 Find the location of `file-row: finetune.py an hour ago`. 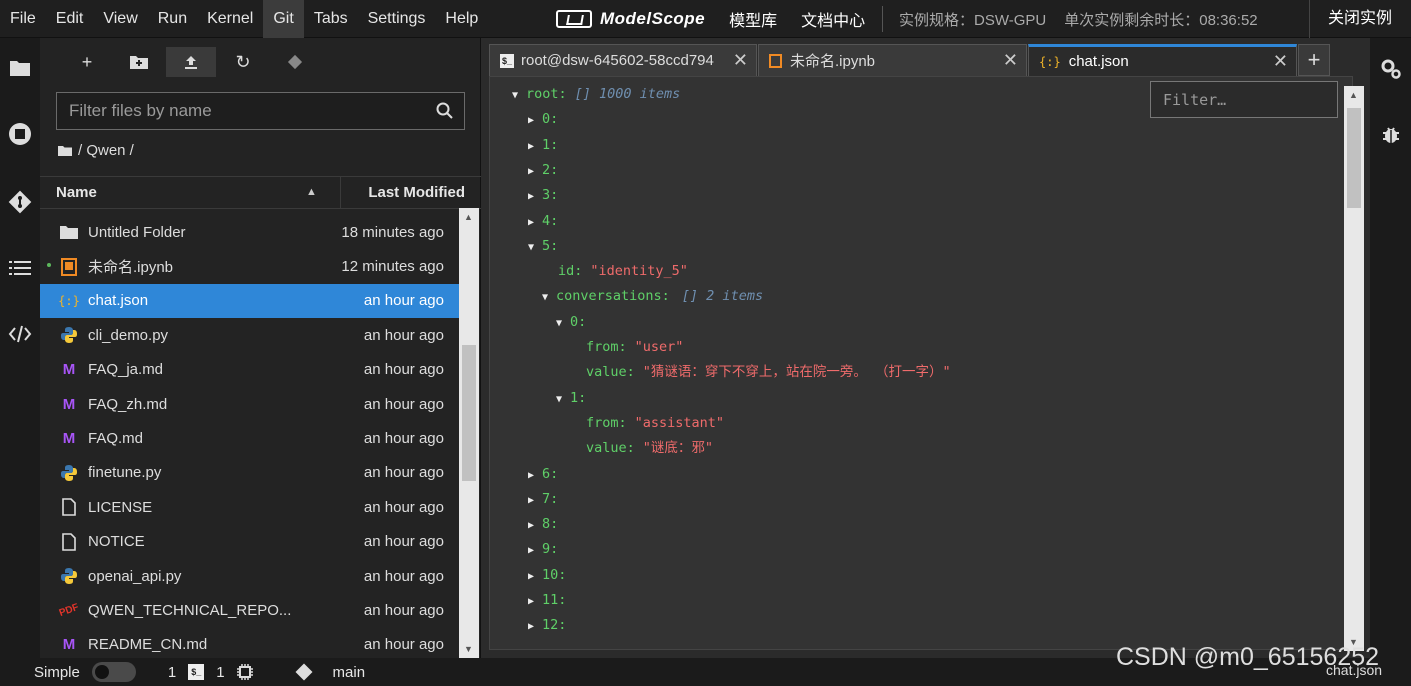

file-row: finetune.py an hour ago is located at coordinates (249, 473).